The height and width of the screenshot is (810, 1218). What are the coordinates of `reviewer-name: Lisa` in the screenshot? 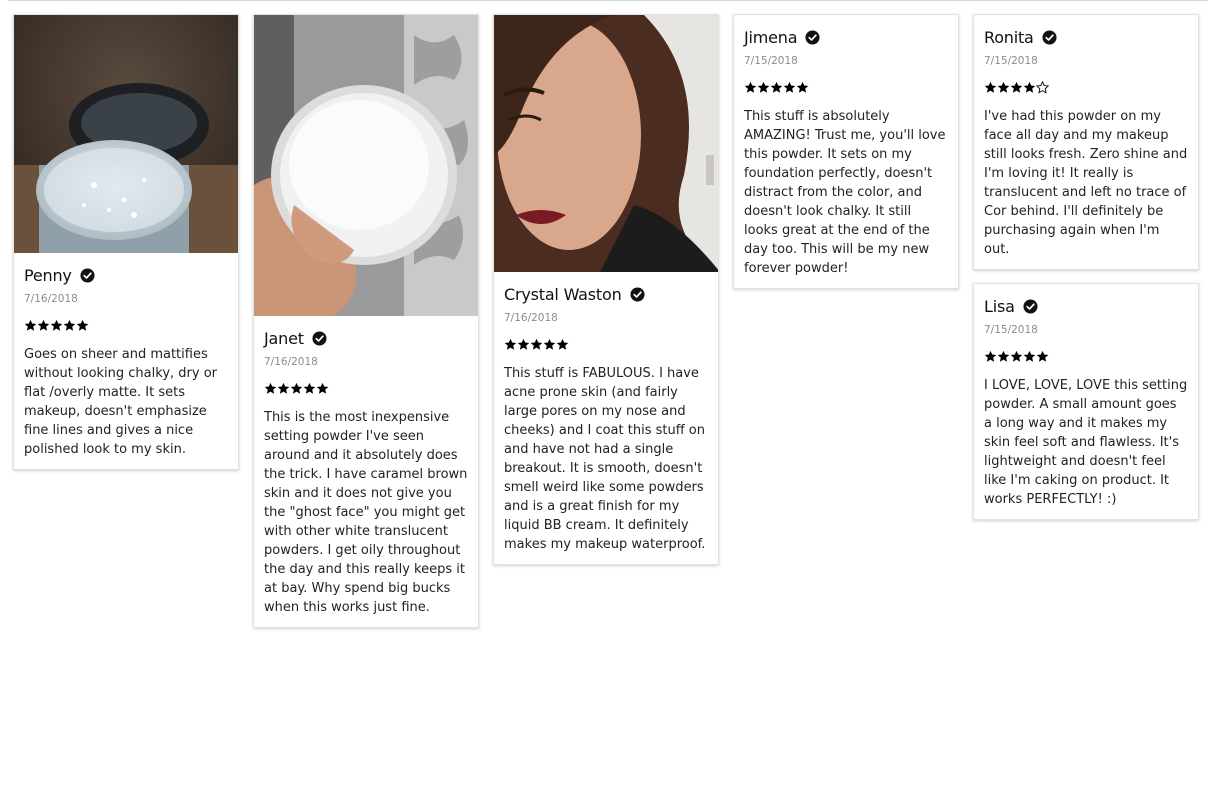 It's located at (999, 306).